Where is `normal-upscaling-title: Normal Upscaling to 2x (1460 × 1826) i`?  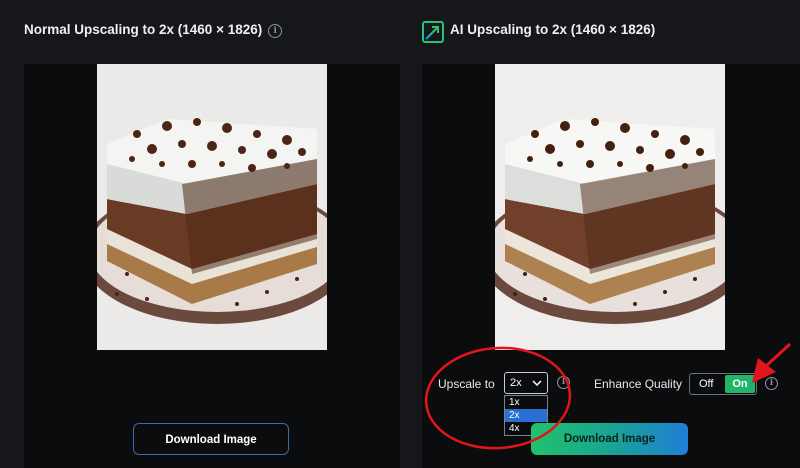
normal-upscaling-title: Normal Upscaling to 2x (1460 × 1826) i is located at coordinates (153, 30).